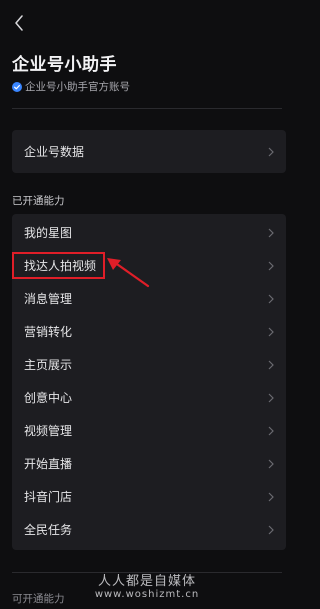 The width and height of the screenshot is (320, 609). Describe the element at coordinates (149, 364) in the screenshot. I see `capability-homepage-display: 主页展示` at that location.